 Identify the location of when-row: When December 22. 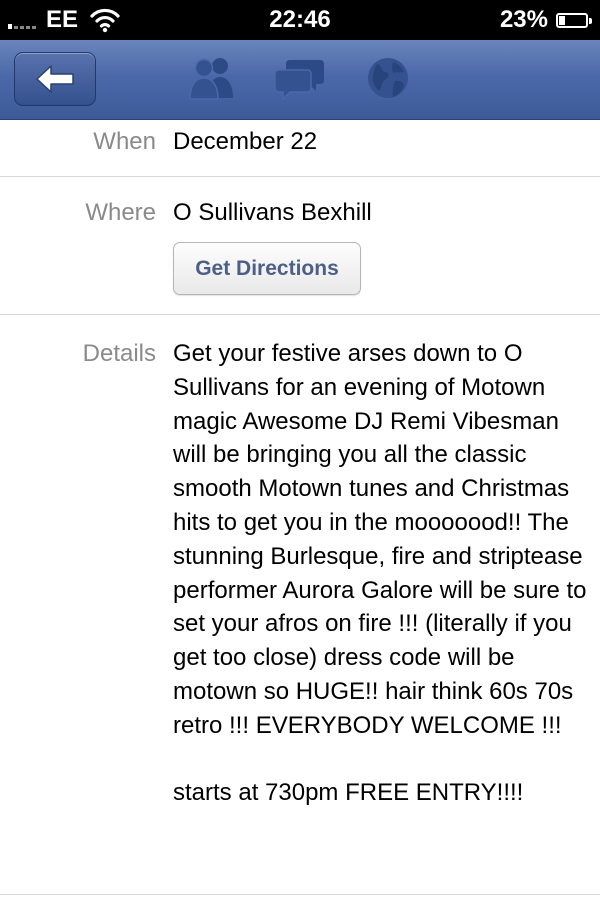
(300, 148).